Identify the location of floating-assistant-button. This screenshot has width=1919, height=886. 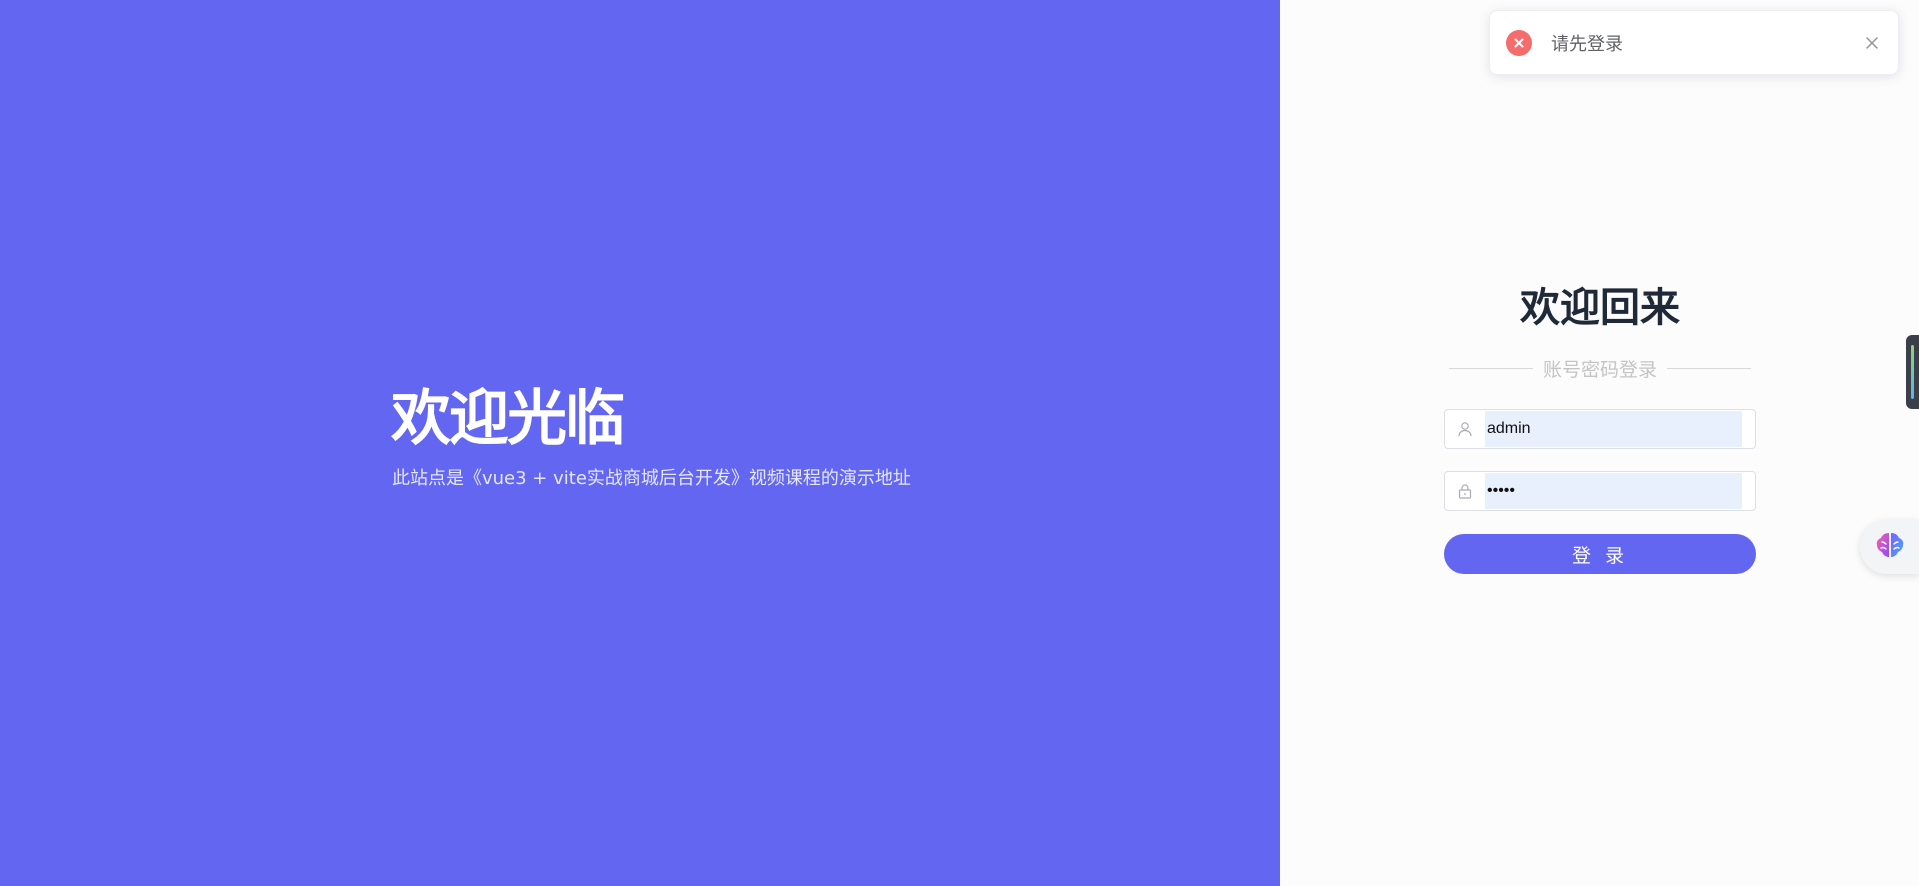
(1889, 547).